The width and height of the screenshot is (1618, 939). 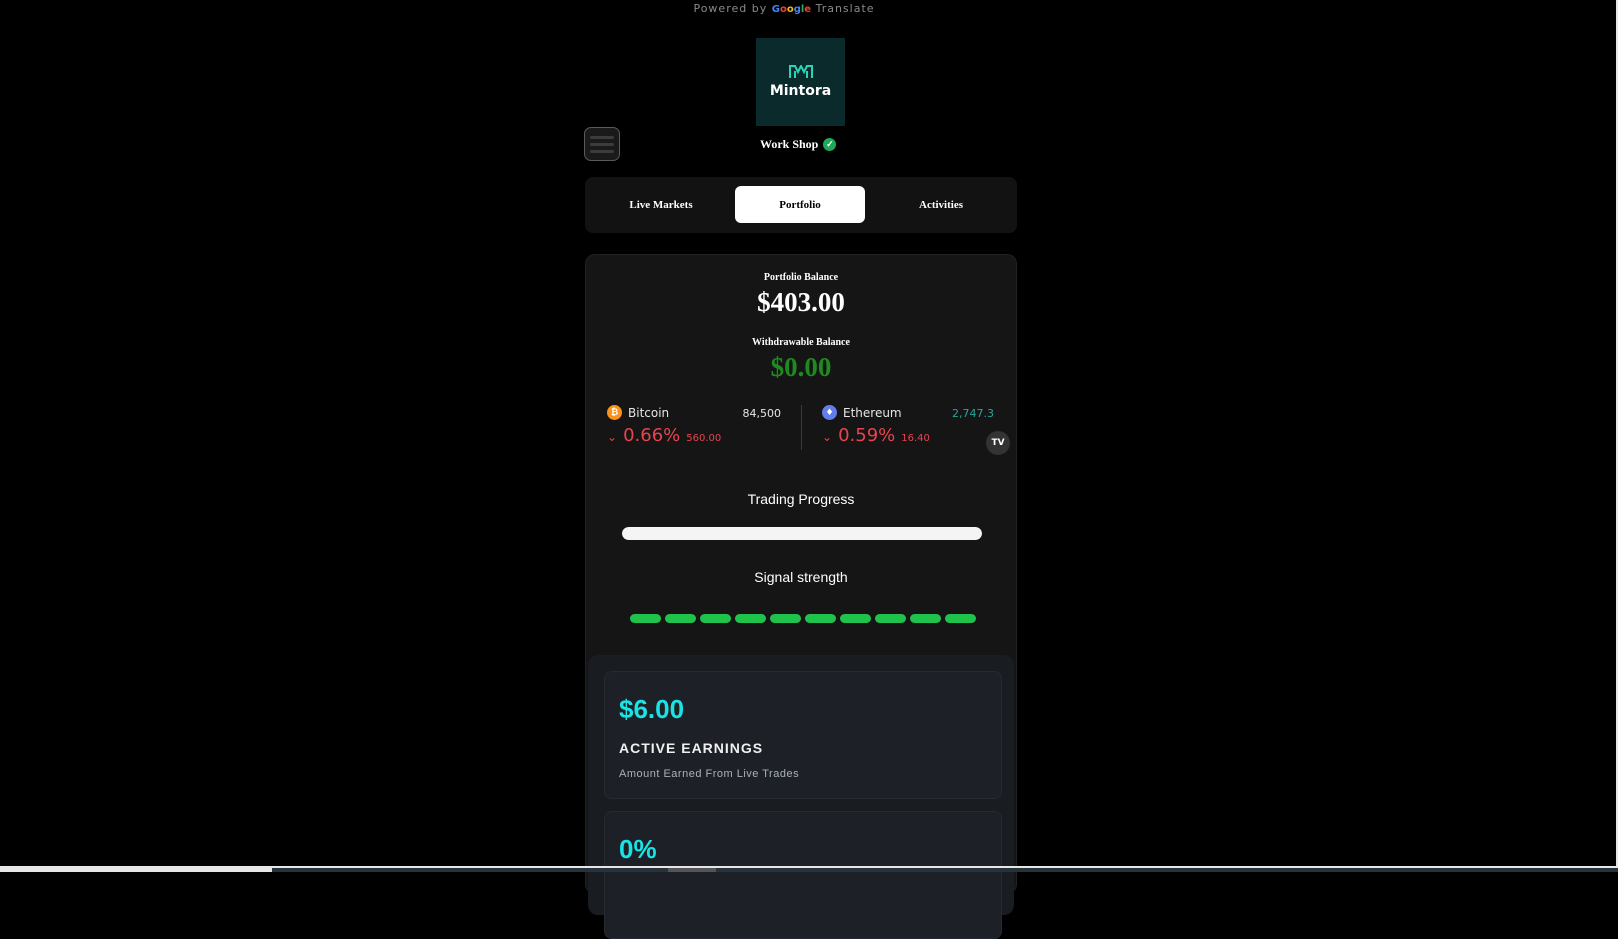 I want to click on shop-name: Work Shop ✓, so click(x=798, y=144).